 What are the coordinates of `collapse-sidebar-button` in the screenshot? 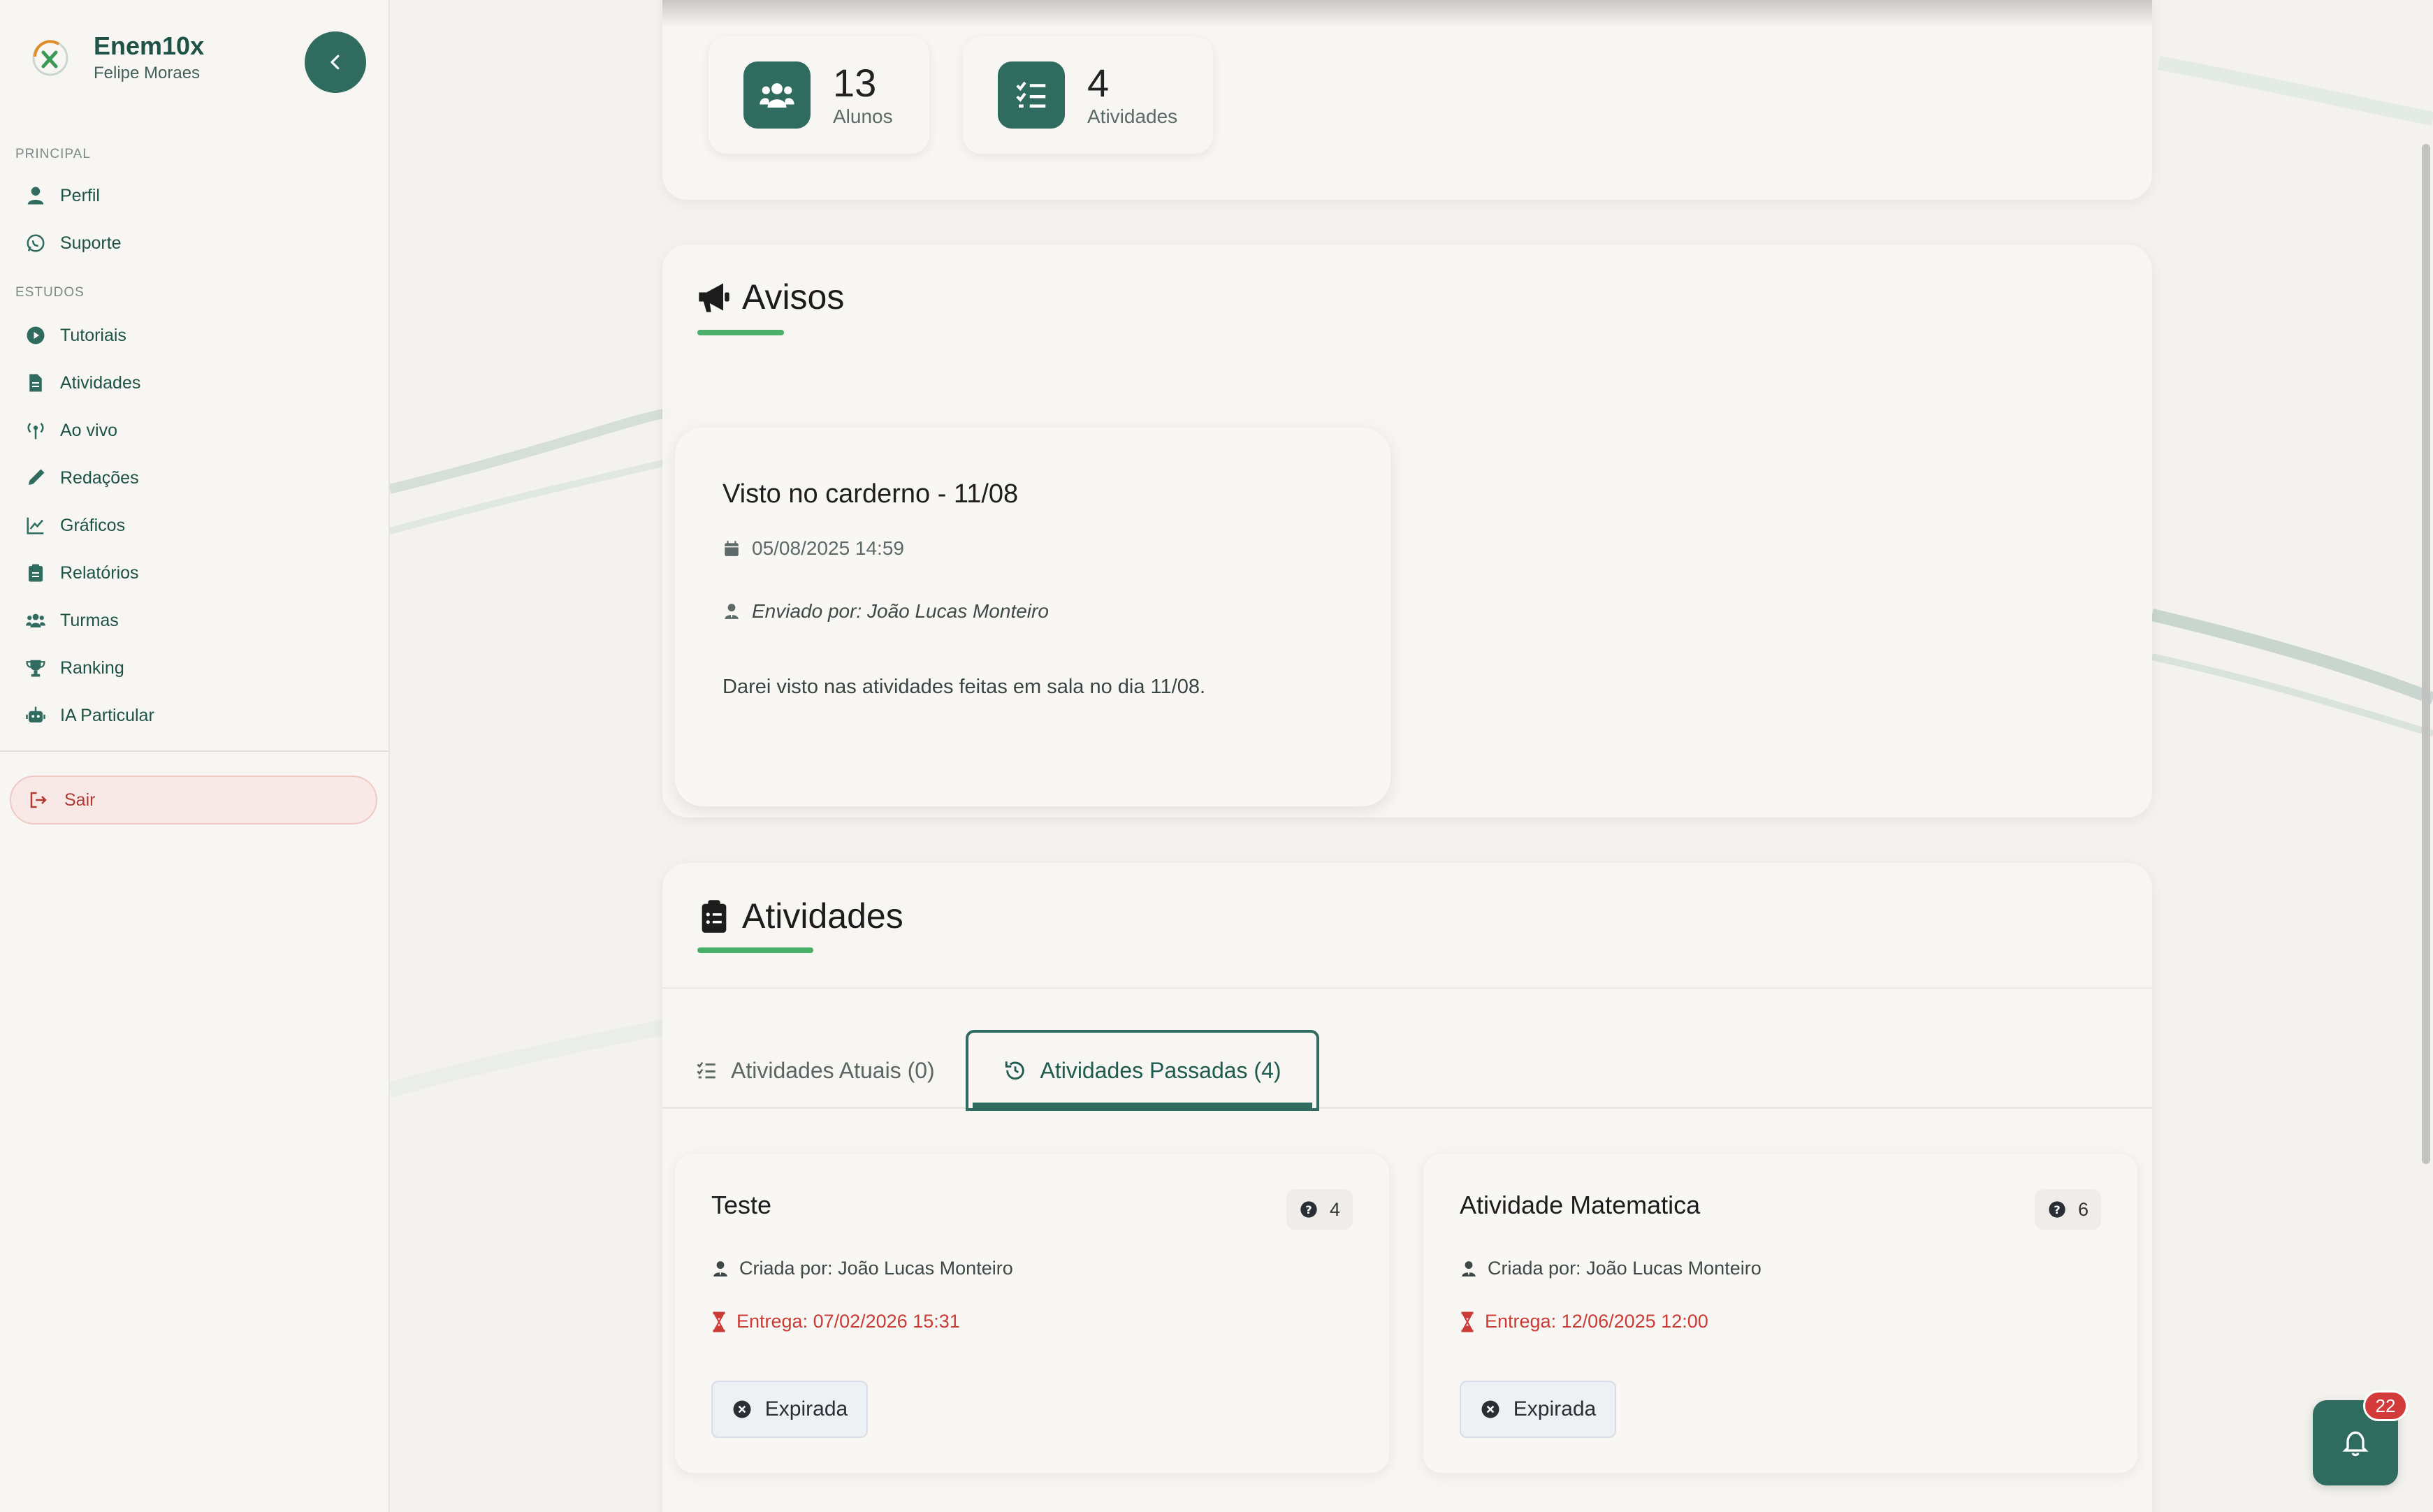 It's located at (335, 62).